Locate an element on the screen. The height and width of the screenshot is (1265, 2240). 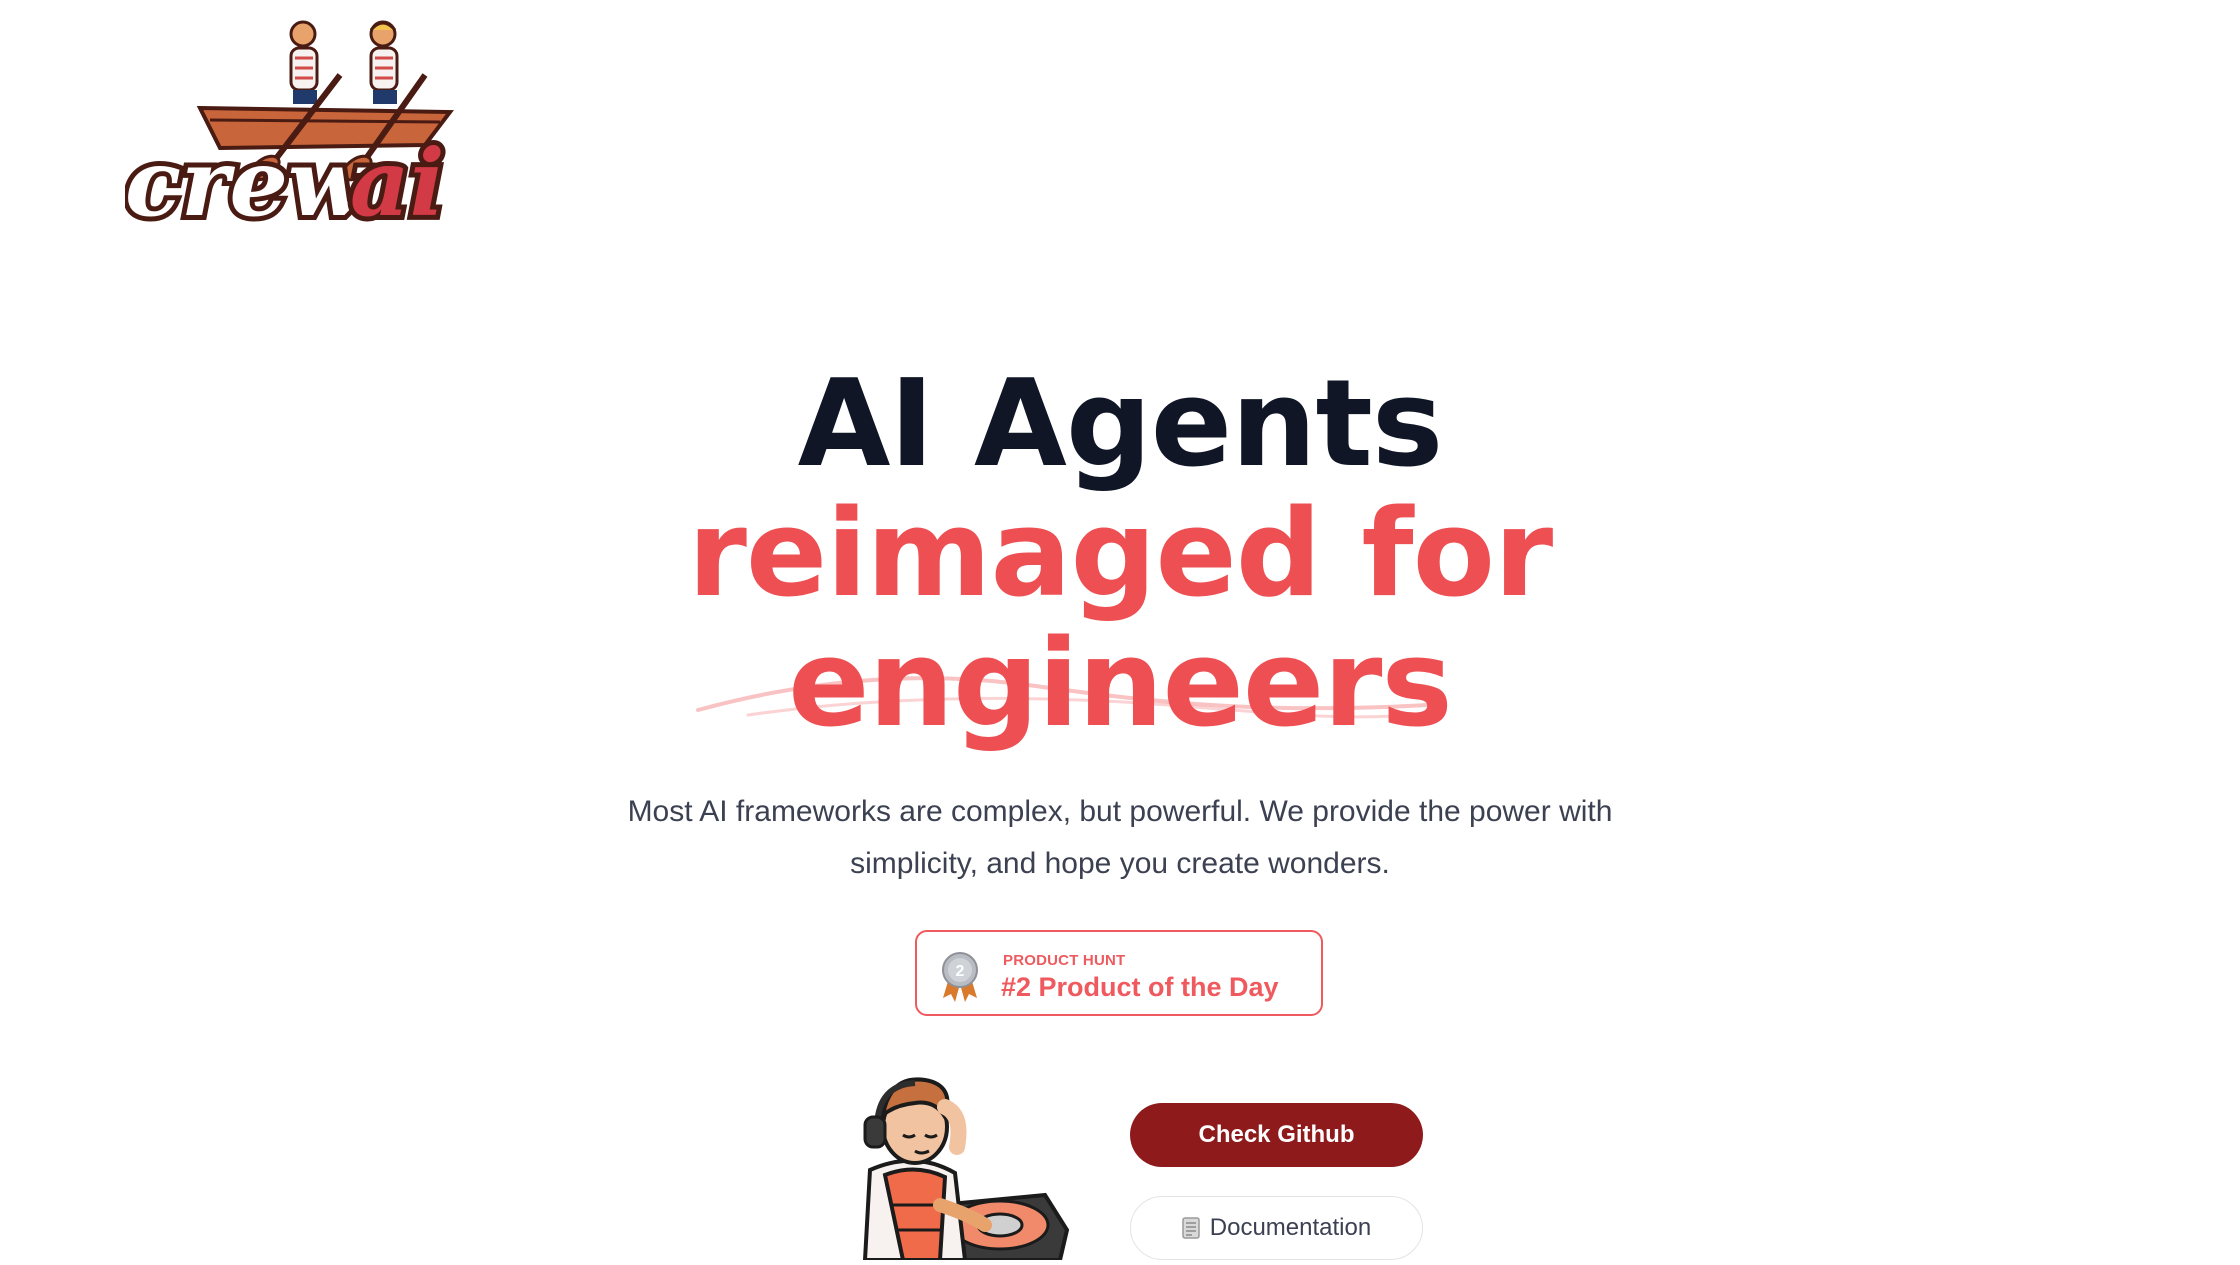
subtitle-line-2: simplicity, and hope you create wonders. is located at coordinates (1120, 863).